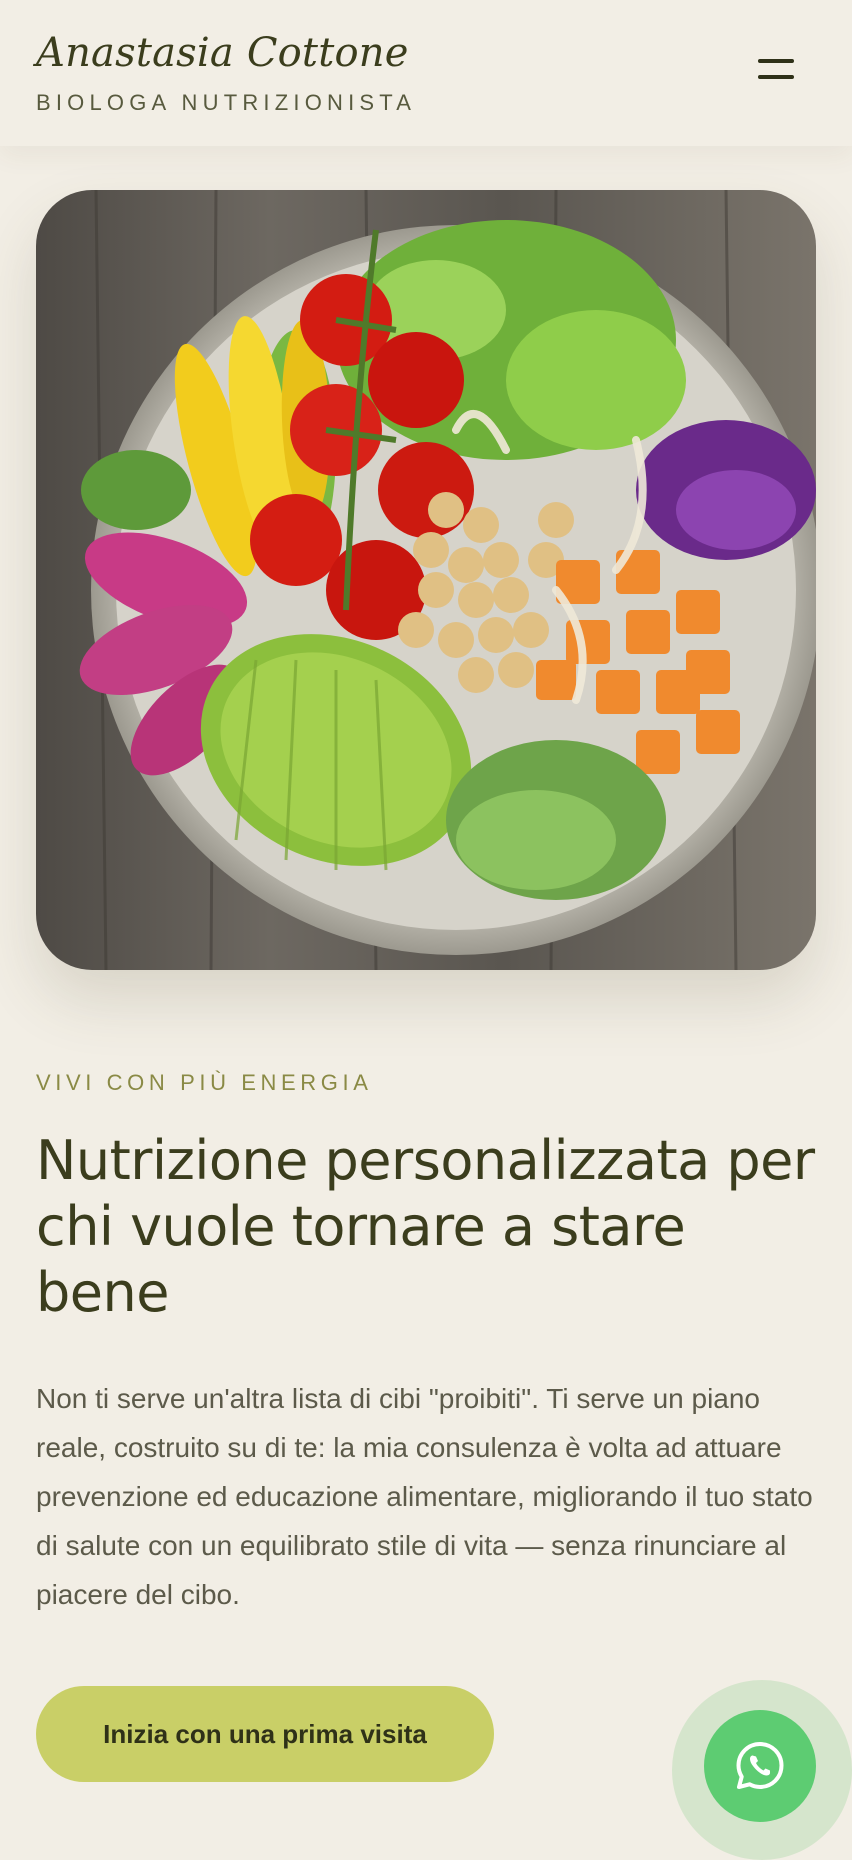 The width and height of the screenshot is (852, 1860). Describe the element at coordinates (776, 69) in the screenshot. I see `hamburger-menu-icon` at that location.